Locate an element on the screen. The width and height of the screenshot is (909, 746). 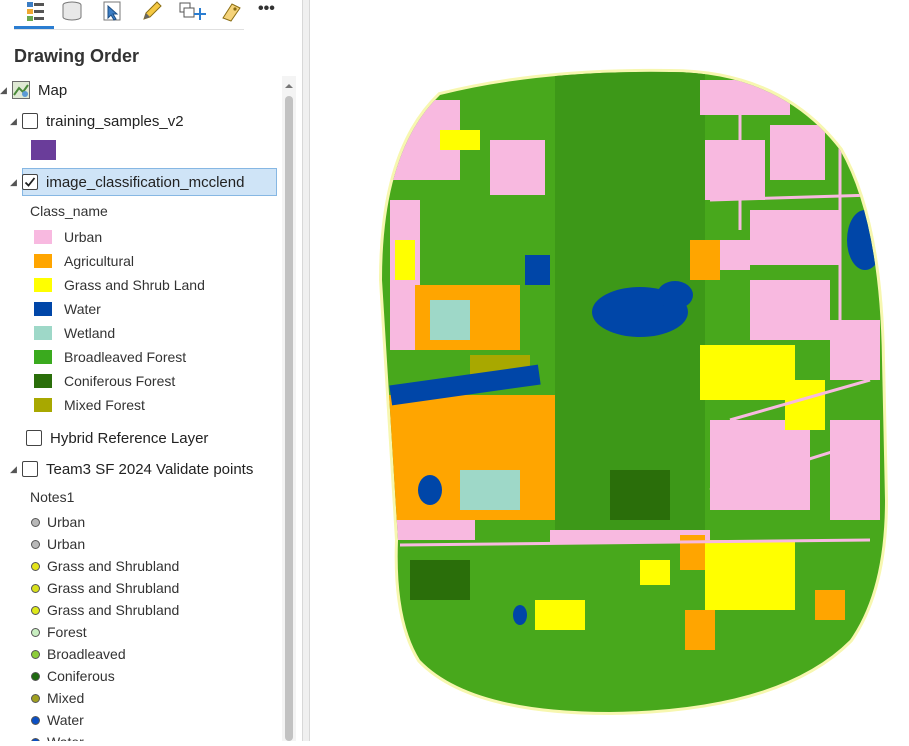
list-by-source-icon is located at coordinates (73, 11).